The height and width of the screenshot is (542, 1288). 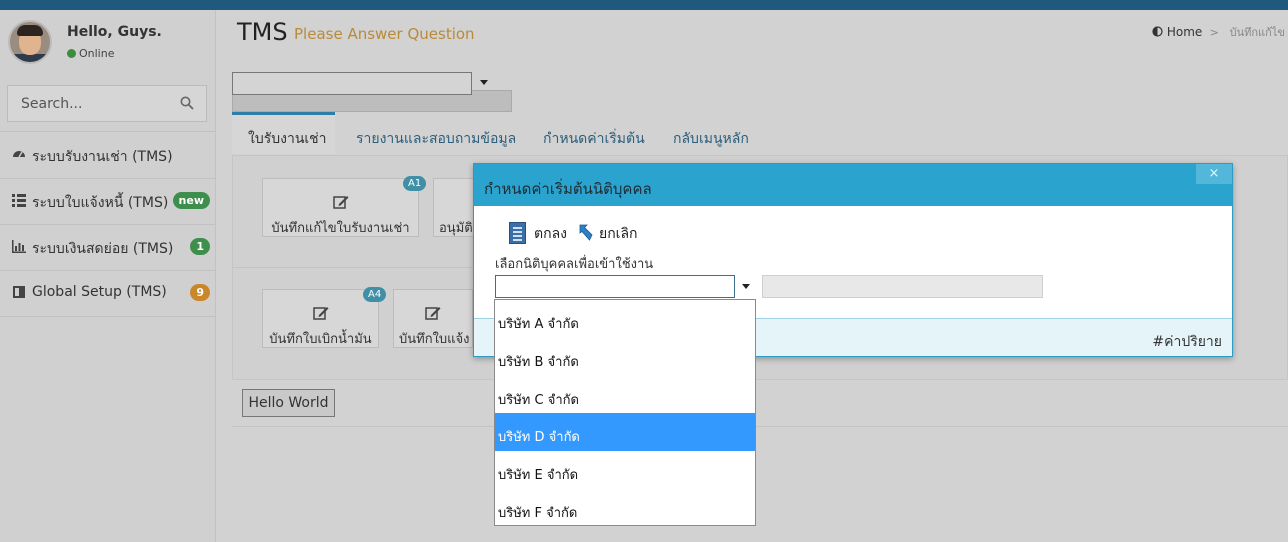 What do you see at coordinates (262, 32) in the screenshot?
I see `page-title: TMS` at bounding box center [262, 32].